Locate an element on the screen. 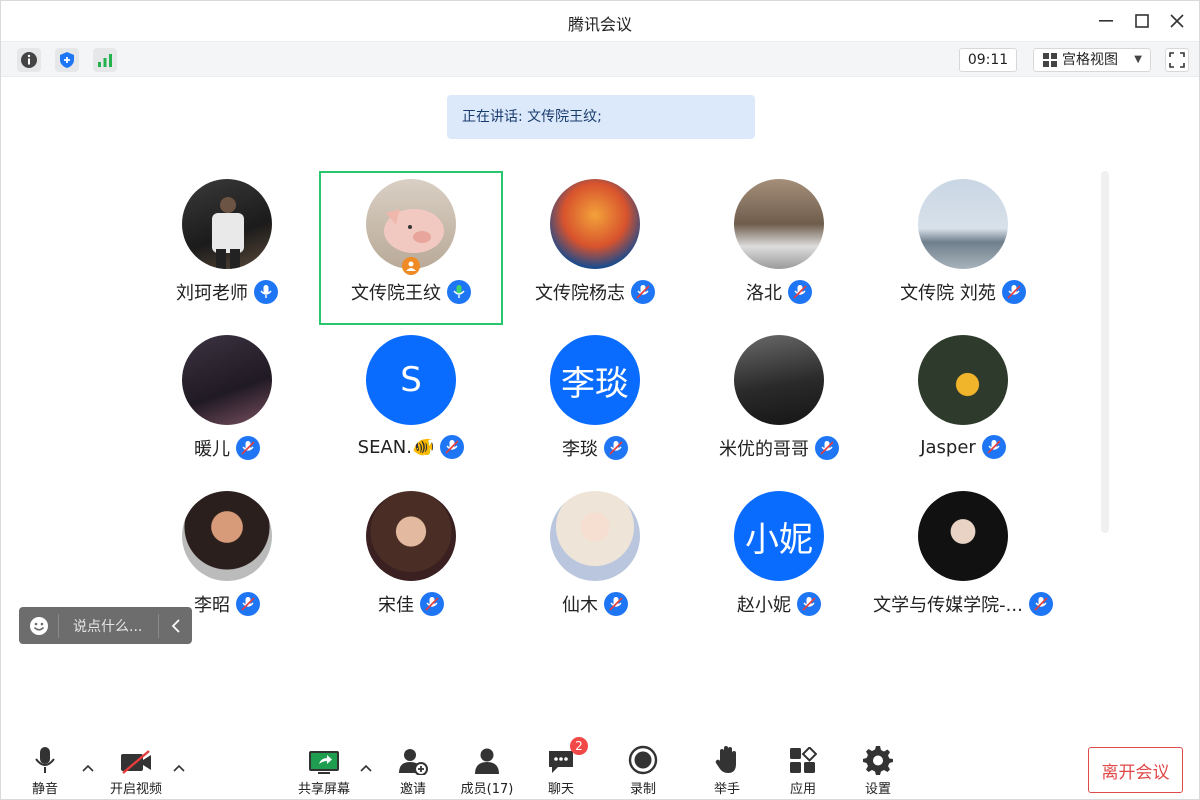 The width and height of the screenshot is (1200, 800). chat-button: 2 聊天 is located at coordinates (561, 767).